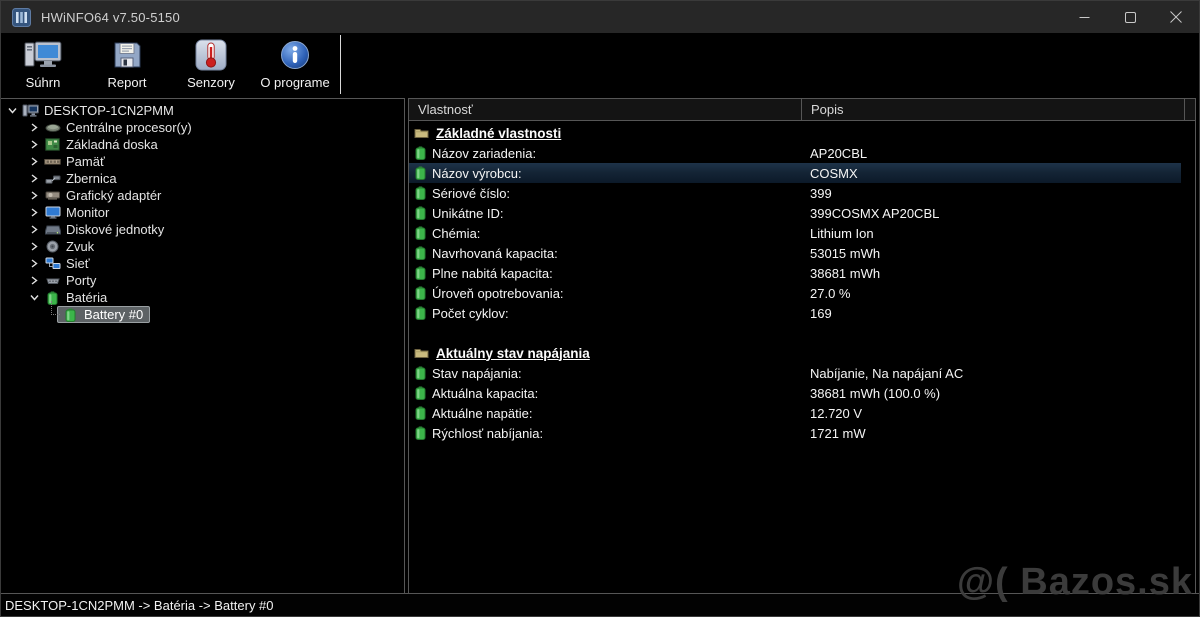 The height and width of the screenshot is (617, 1200). I want to click on property-value: 399, so click(821, 193).